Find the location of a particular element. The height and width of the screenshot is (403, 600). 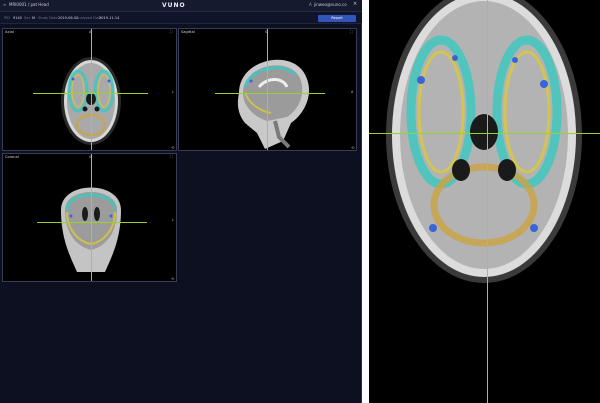

zoomed-crosshair-horizontal is located at coordinates (484, 133).